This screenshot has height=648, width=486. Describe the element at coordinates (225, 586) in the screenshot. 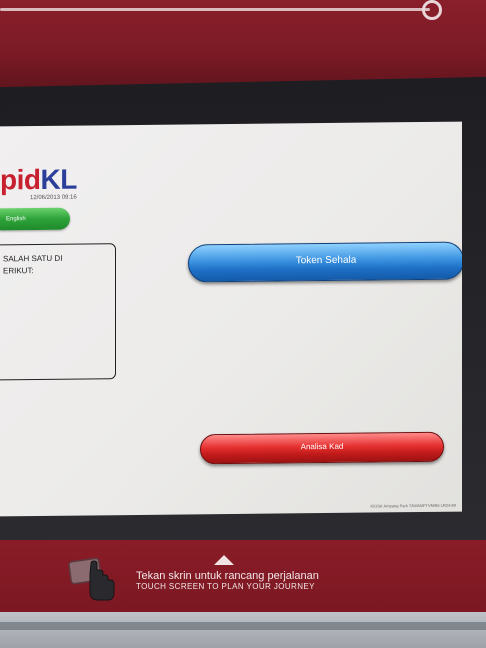

I see `tagline-english: TOUCH SCREEN TO PLAN YOUR JOURNEY` at that location.